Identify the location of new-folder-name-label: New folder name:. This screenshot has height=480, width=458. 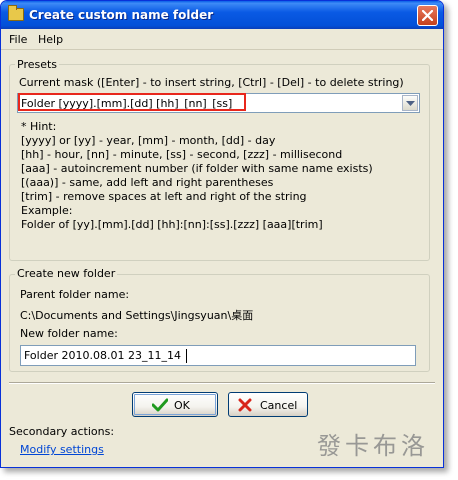
(69, 333).